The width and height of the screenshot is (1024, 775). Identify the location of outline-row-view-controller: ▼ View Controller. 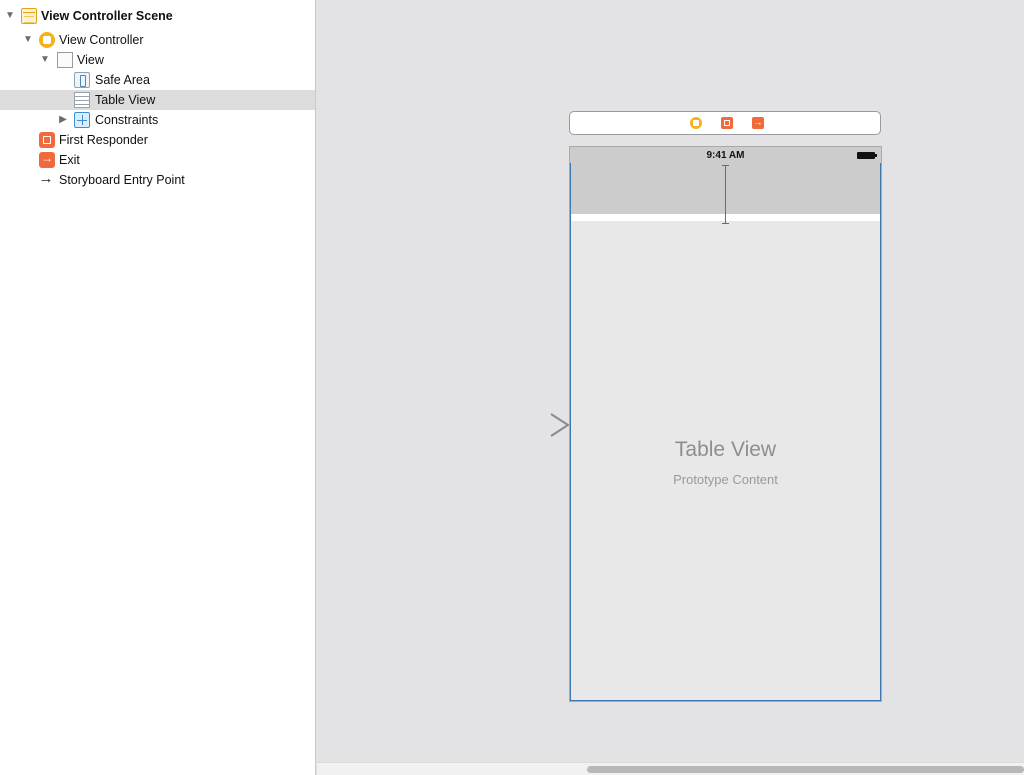
(157, 40).